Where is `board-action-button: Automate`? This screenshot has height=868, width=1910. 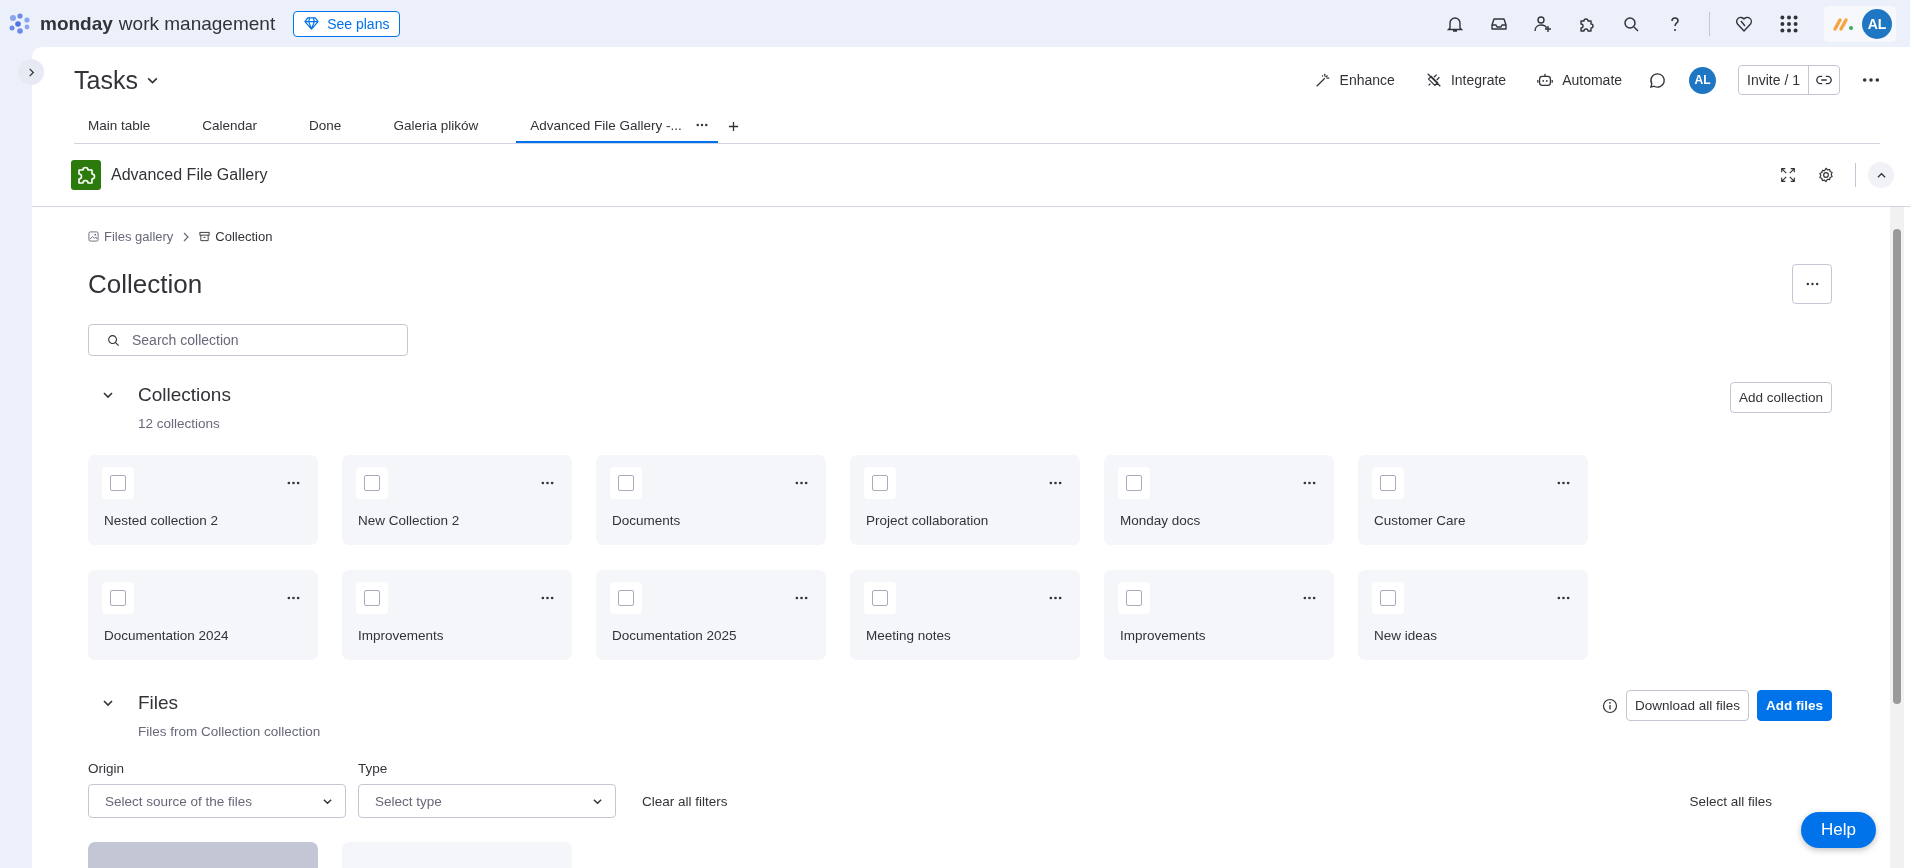 board-action-button: Automate is located at coordinates (1579, 80).